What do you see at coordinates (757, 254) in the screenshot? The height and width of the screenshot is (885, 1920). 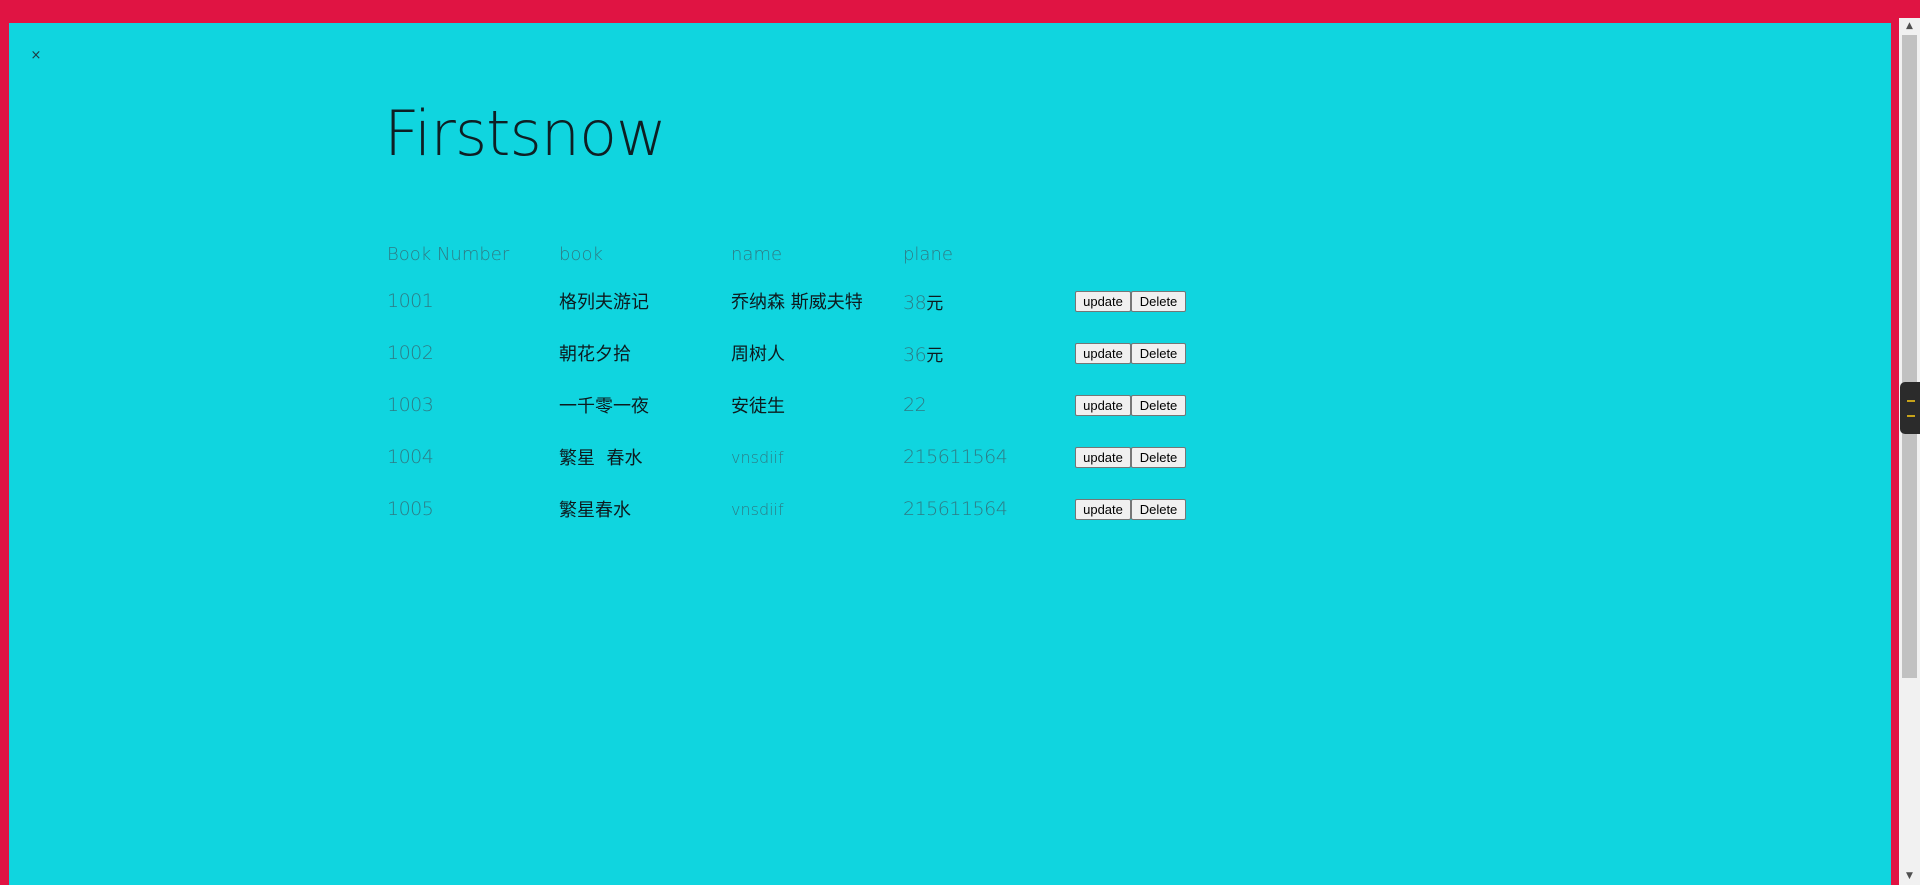 I see `header-name: name` at bounding box center [757, 254].